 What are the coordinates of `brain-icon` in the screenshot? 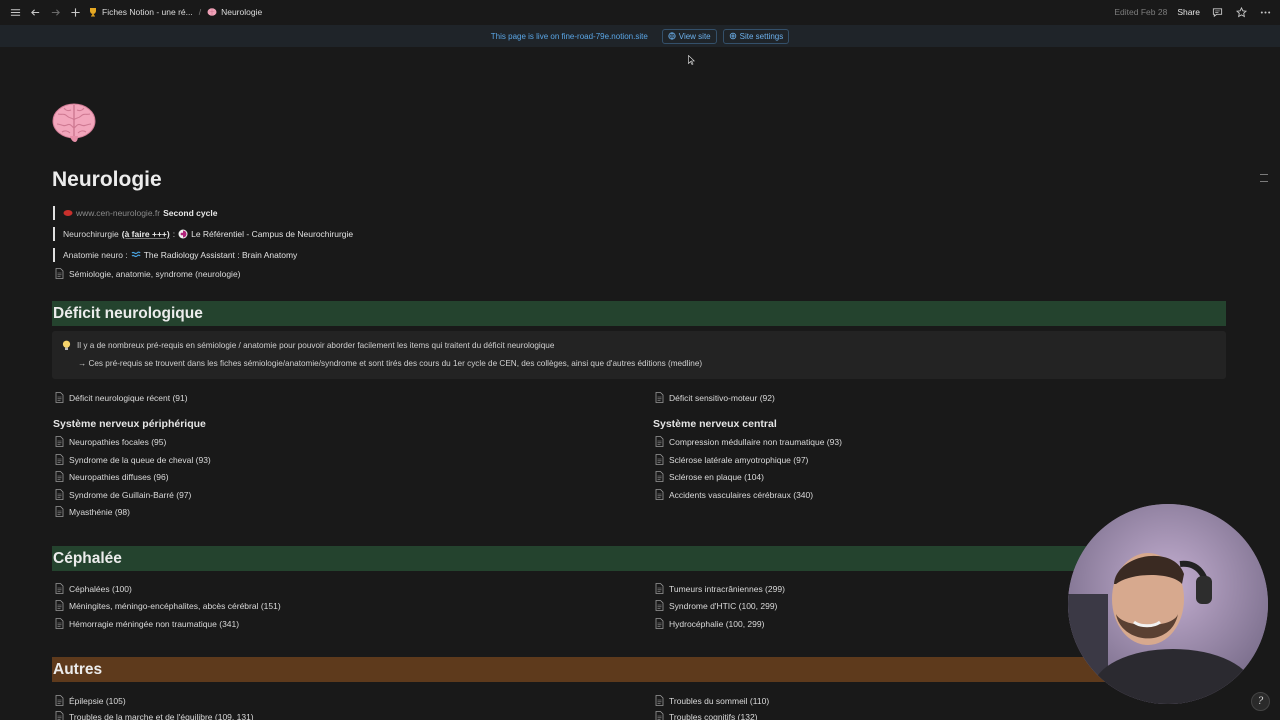 It's located at (74, 122).